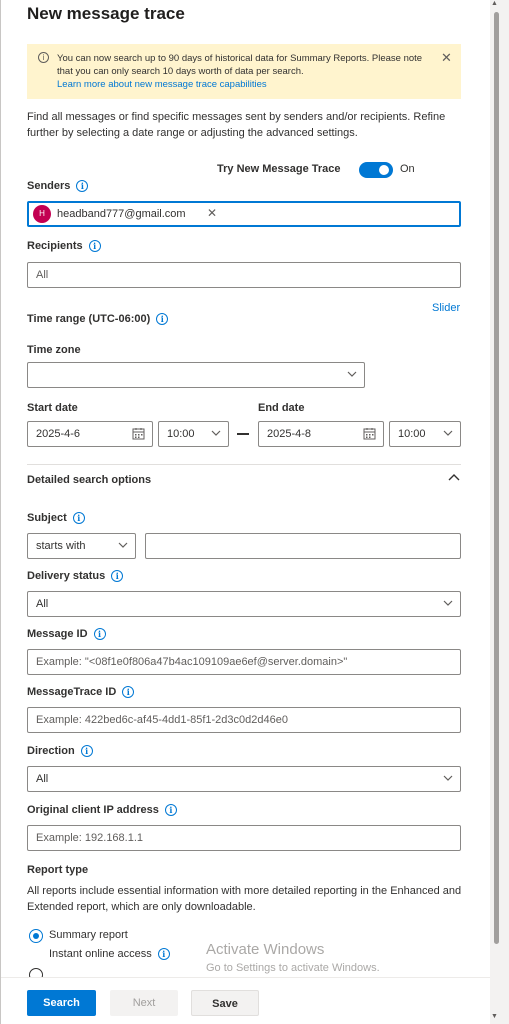 The image size is (509, 1024). What do you see at coordinates (384, 170) in the screenshot?
I see `toggle-knob` at bounding box center [384, 170].